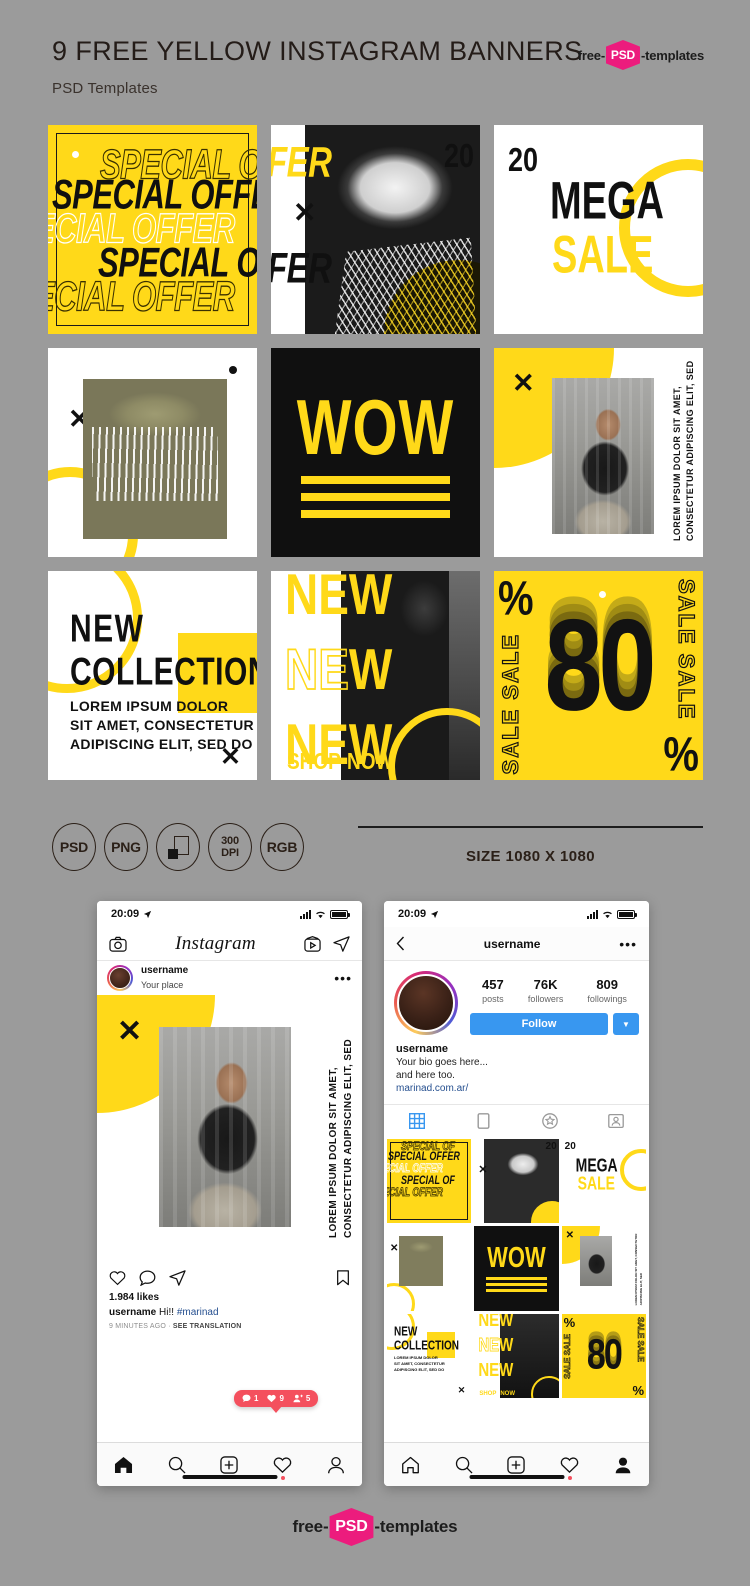  I want to click on grid-post: % SALE SALE 80 SALE SALE %, so click(603, 1356).